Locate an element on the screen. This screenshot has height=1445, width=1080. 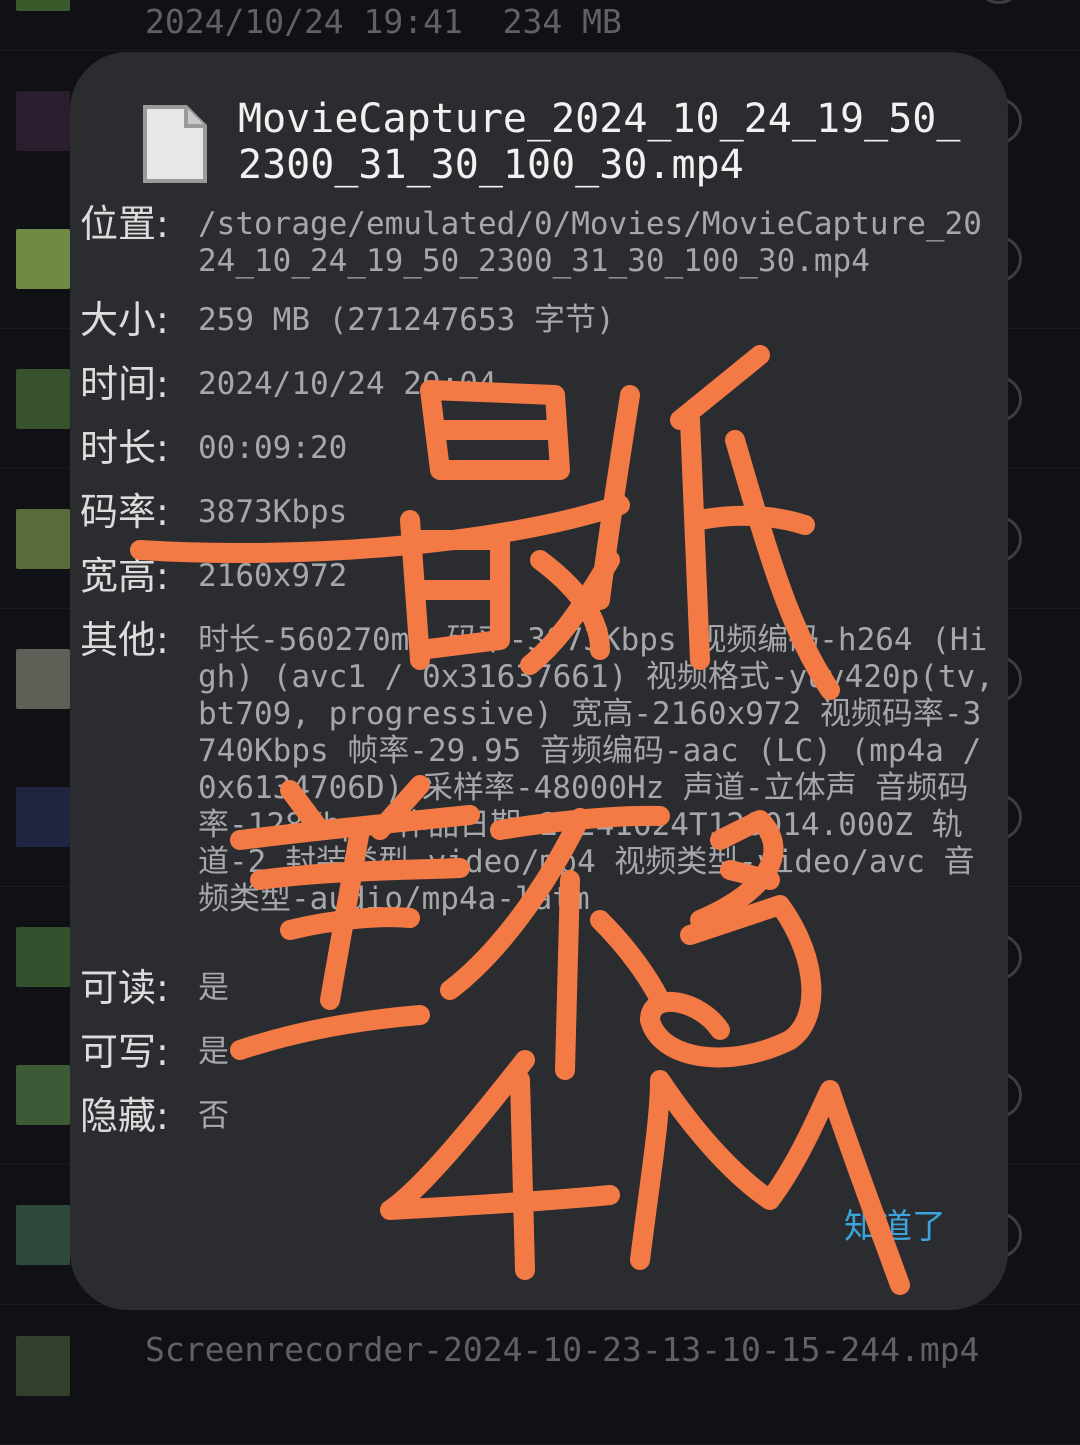
file-icon is located at coordinates (175, 144).